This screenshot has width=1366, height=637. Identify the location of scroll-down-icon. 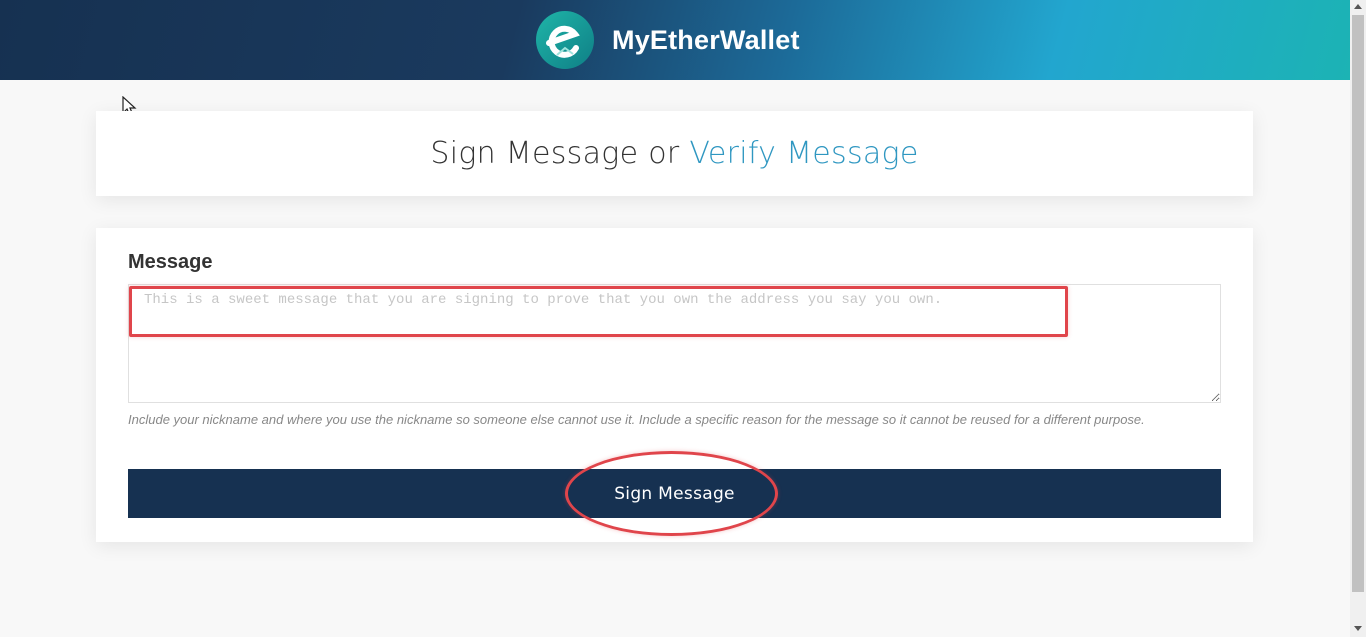
(1358, 628).